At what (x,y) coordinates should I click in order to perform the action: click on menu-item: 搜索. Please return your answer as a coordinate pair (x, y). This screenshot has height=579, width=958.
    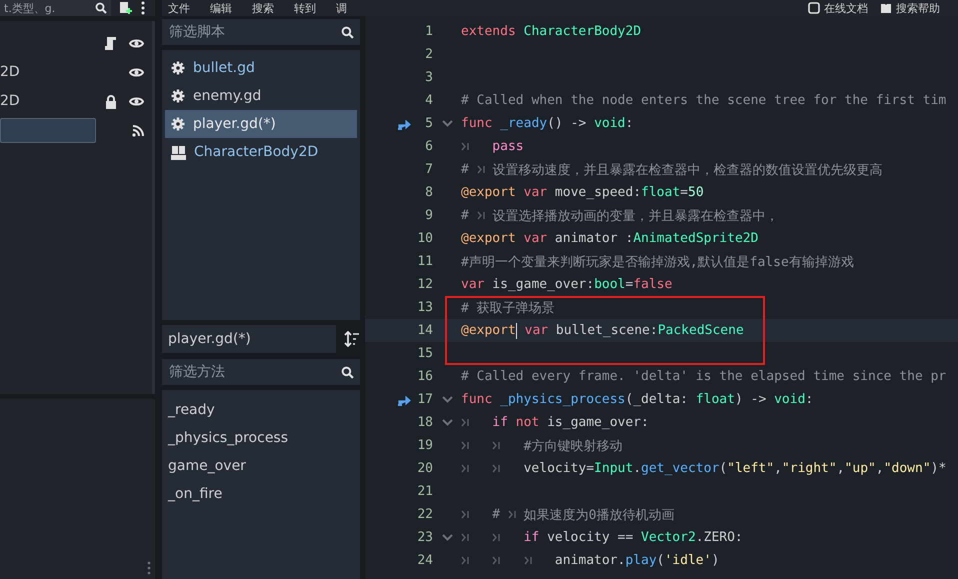
    Looking at the image, I should click on (263, 8).